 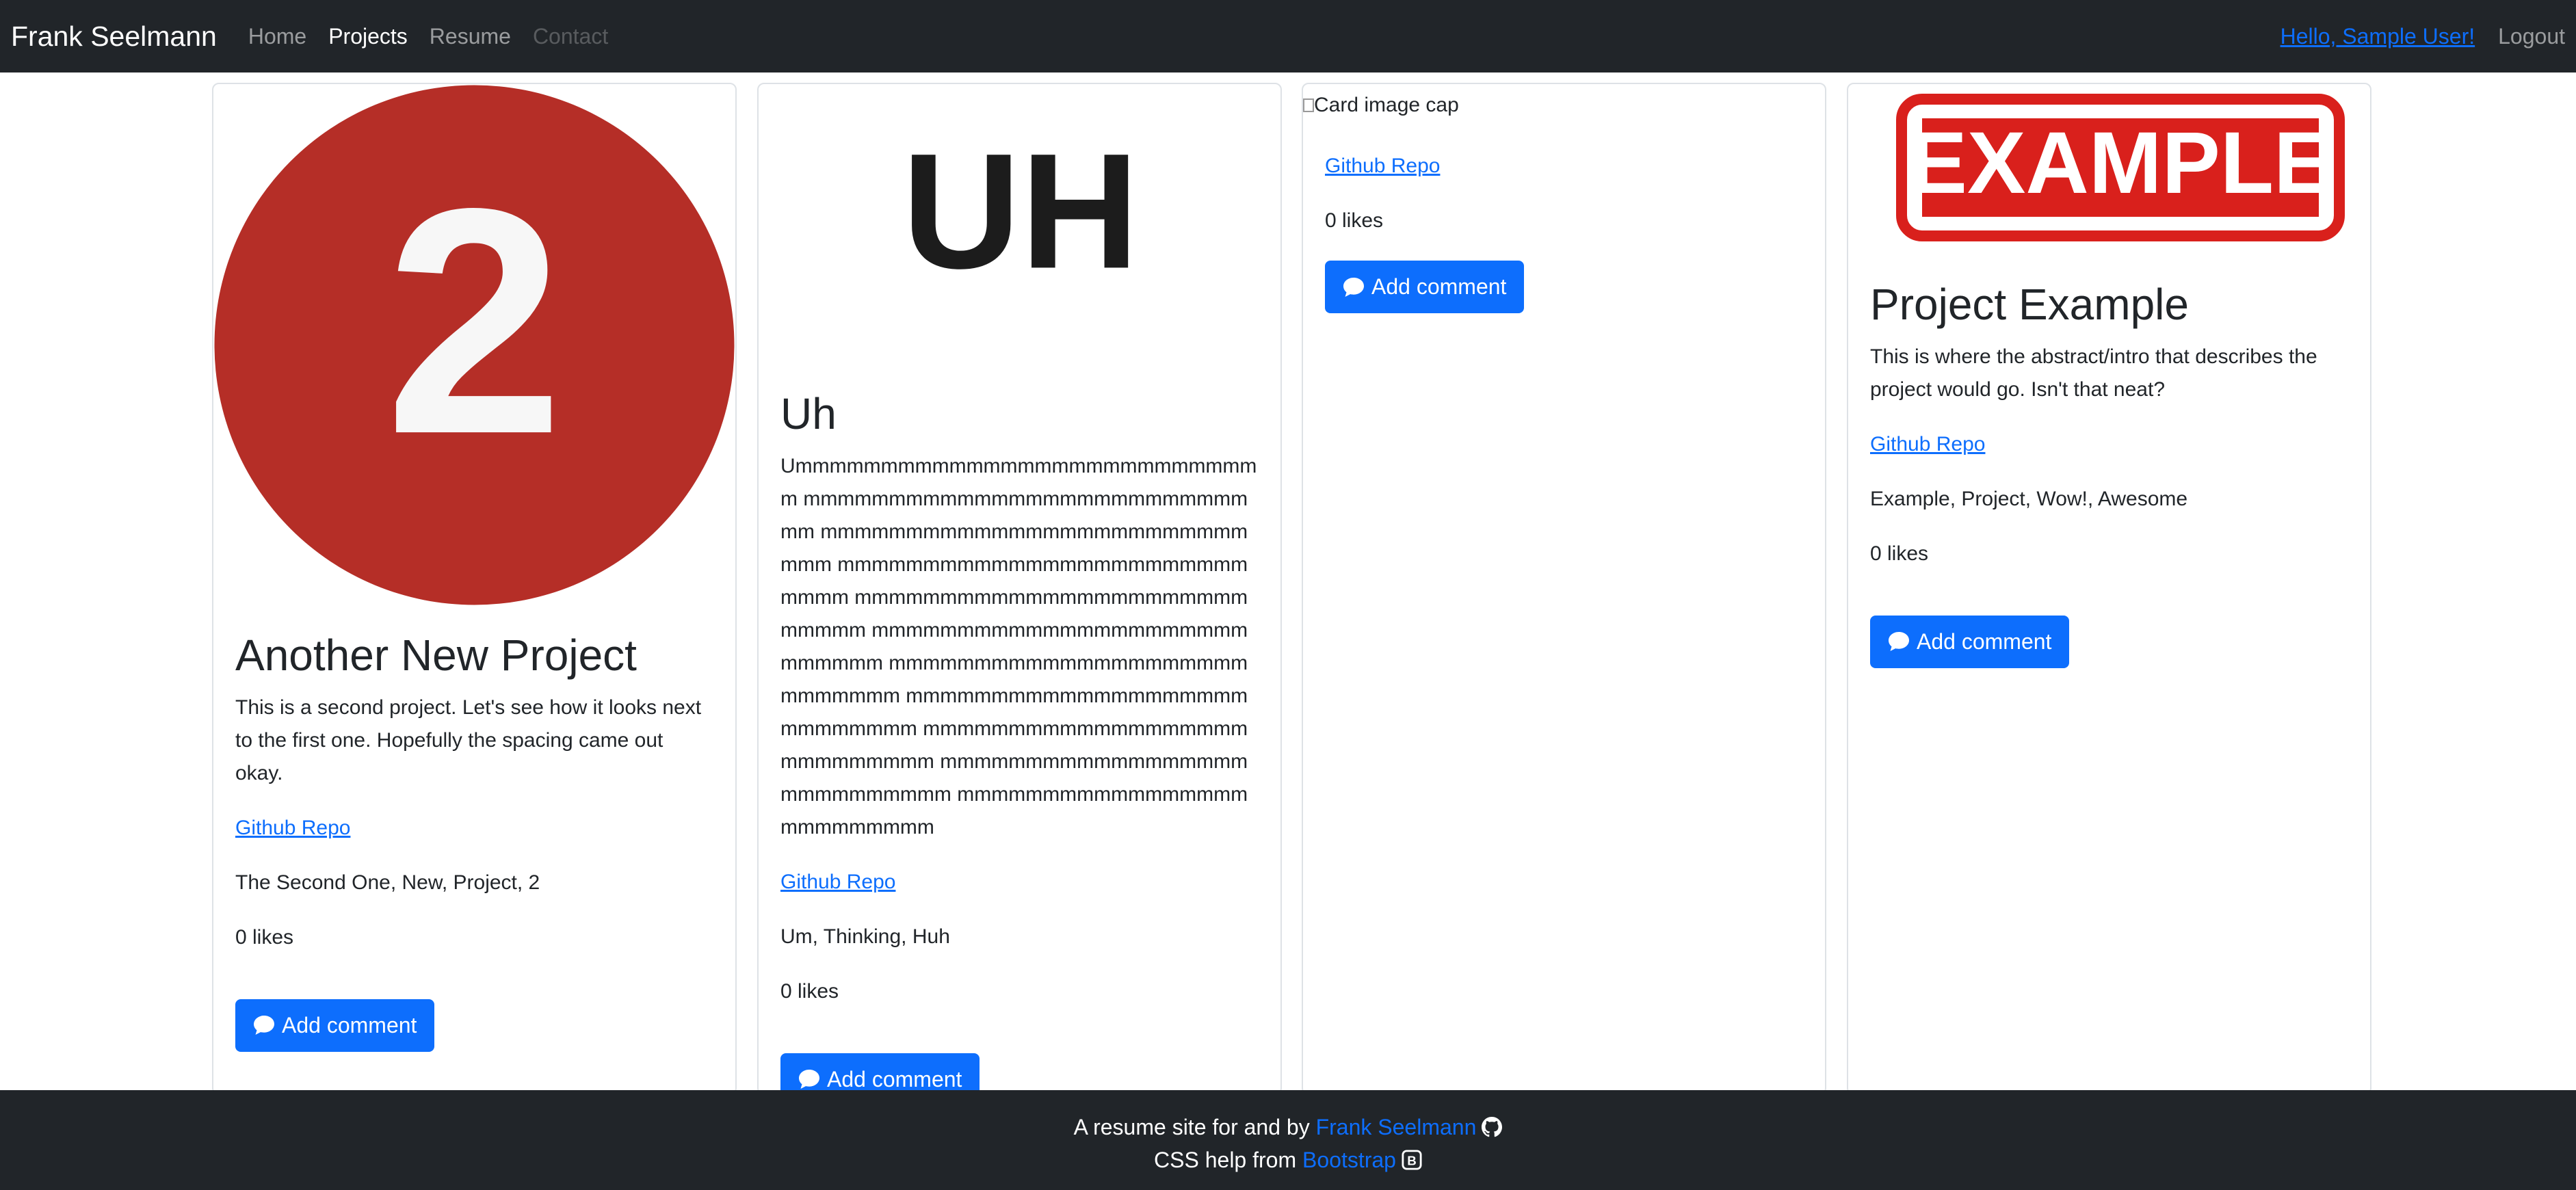 I want to click on project-image-uh: UH, so click(x=1021, y=210).